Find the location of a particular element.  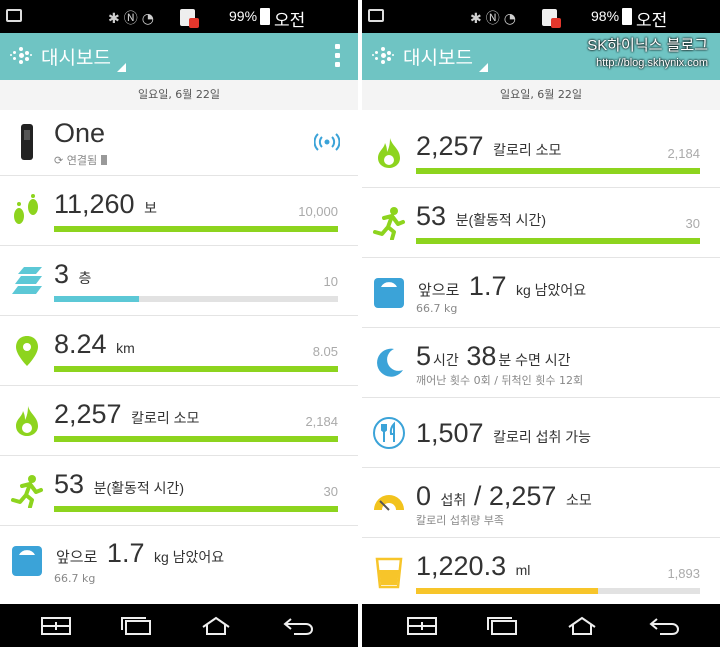

sleep-detail: 깨어난 횟수 0회 / 뒤척인 횟수 12회 is located at coordinates (500, 380).